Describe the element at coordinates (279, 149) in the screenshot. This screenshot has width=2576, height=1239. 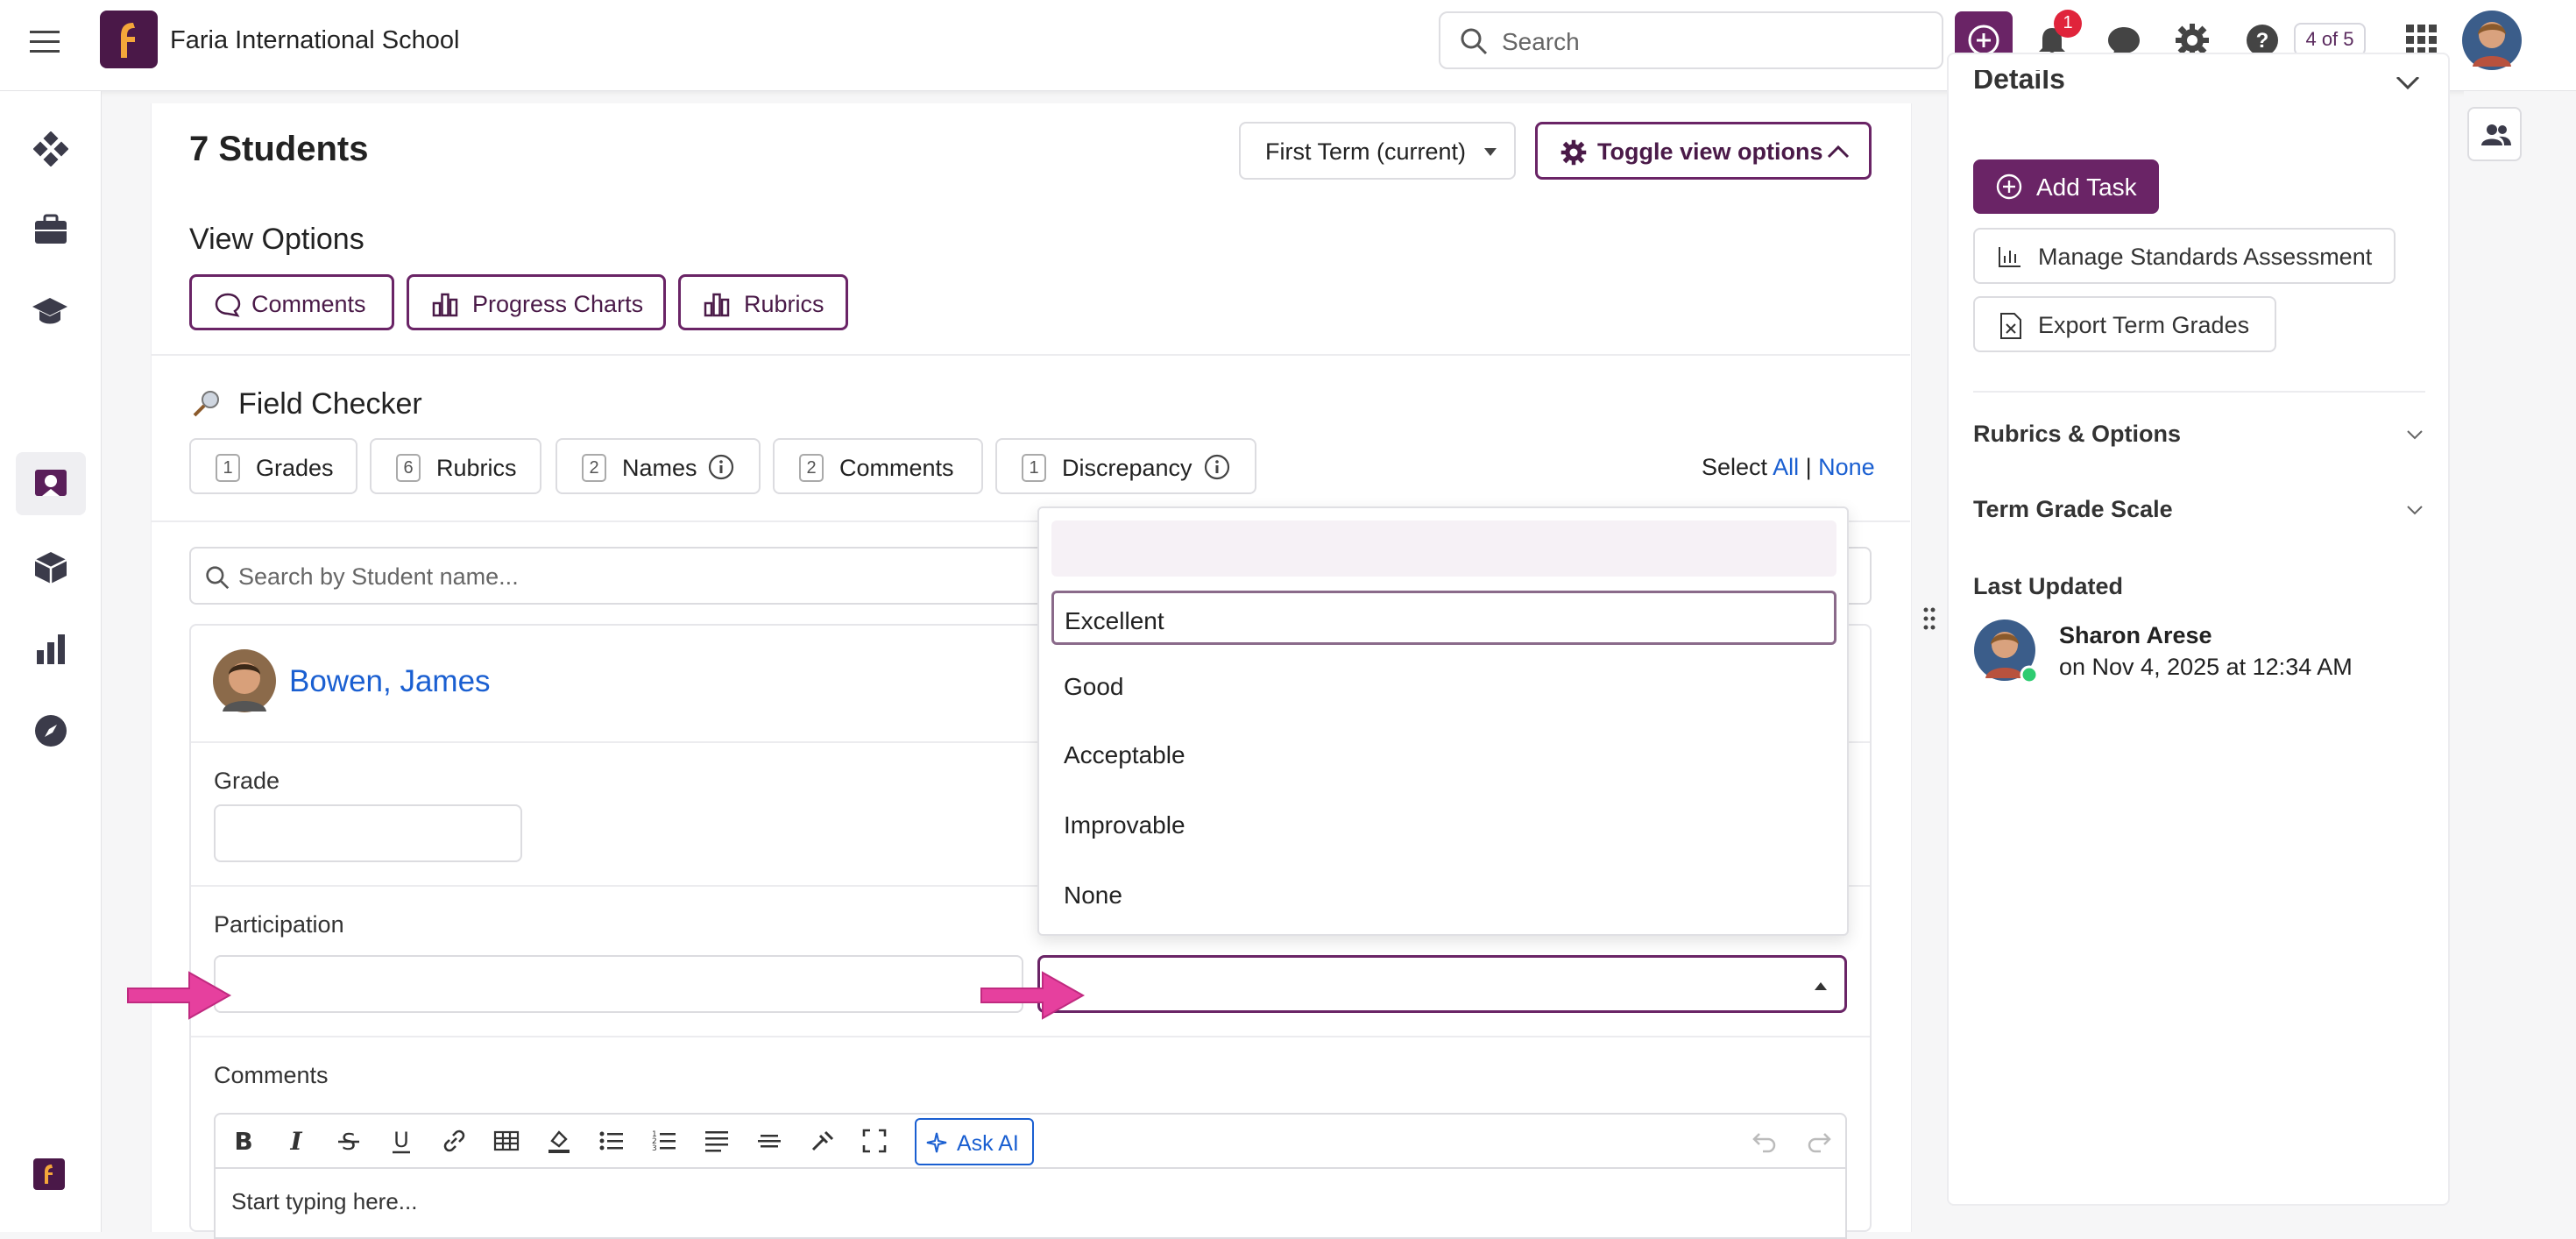
I see `student-count-title: 7 Students` at that location.